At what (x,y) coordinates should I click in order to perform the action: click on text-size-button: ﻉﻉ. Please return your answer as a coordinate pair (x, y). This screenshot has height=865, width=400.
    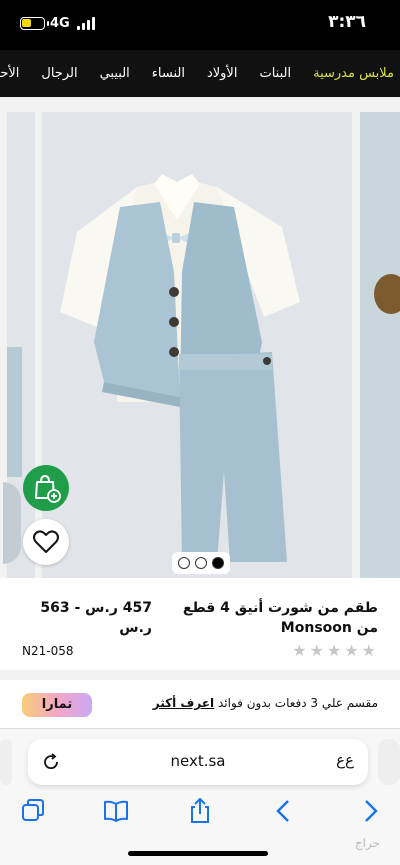
    Looking at the image, I should click on (345, 760).